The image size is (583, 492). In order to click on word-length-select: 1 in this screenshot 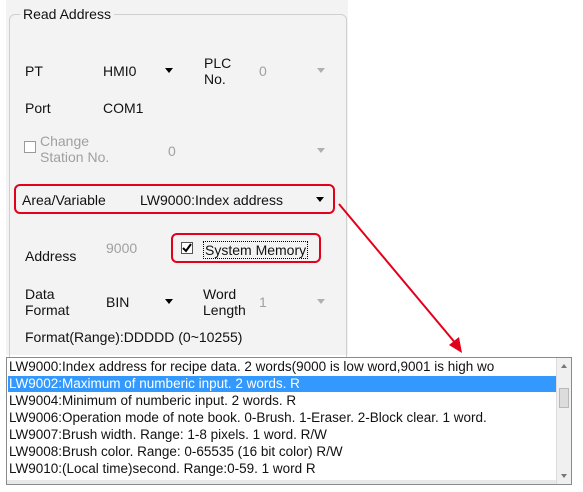, I will do `click(263, 302)`.